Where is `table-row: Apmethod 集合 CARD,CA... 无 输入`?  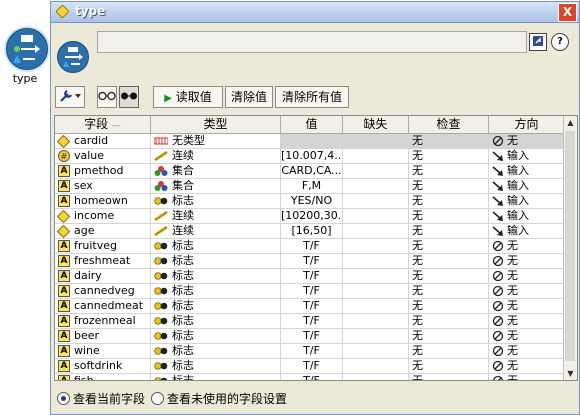 table-row: Apmethod 集合 CARD,CA... 无 输入 is located at coordinates (310, 171).